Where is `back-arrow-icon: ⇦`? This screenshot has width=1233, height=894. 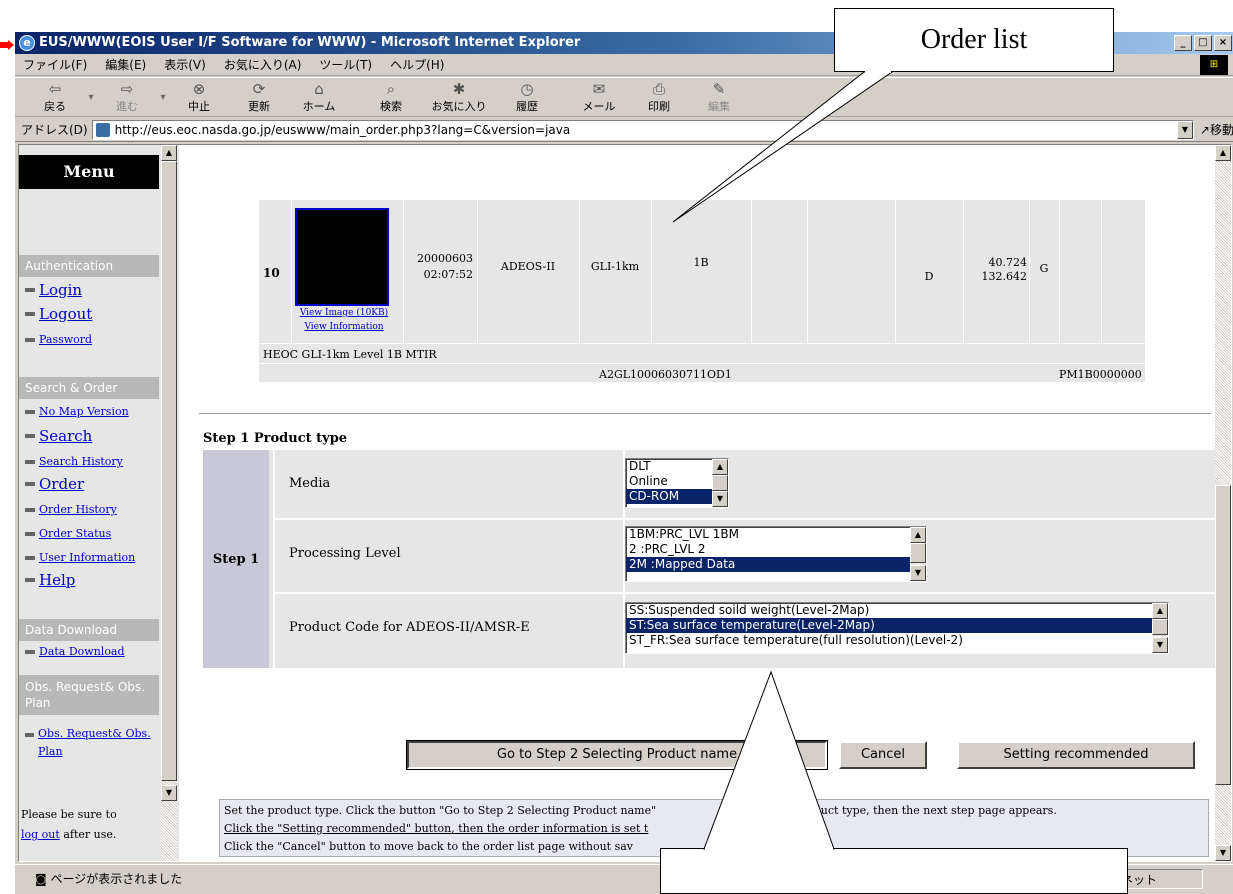
back-arrow-icon: ⇦ is located at coordinates (55, 89).